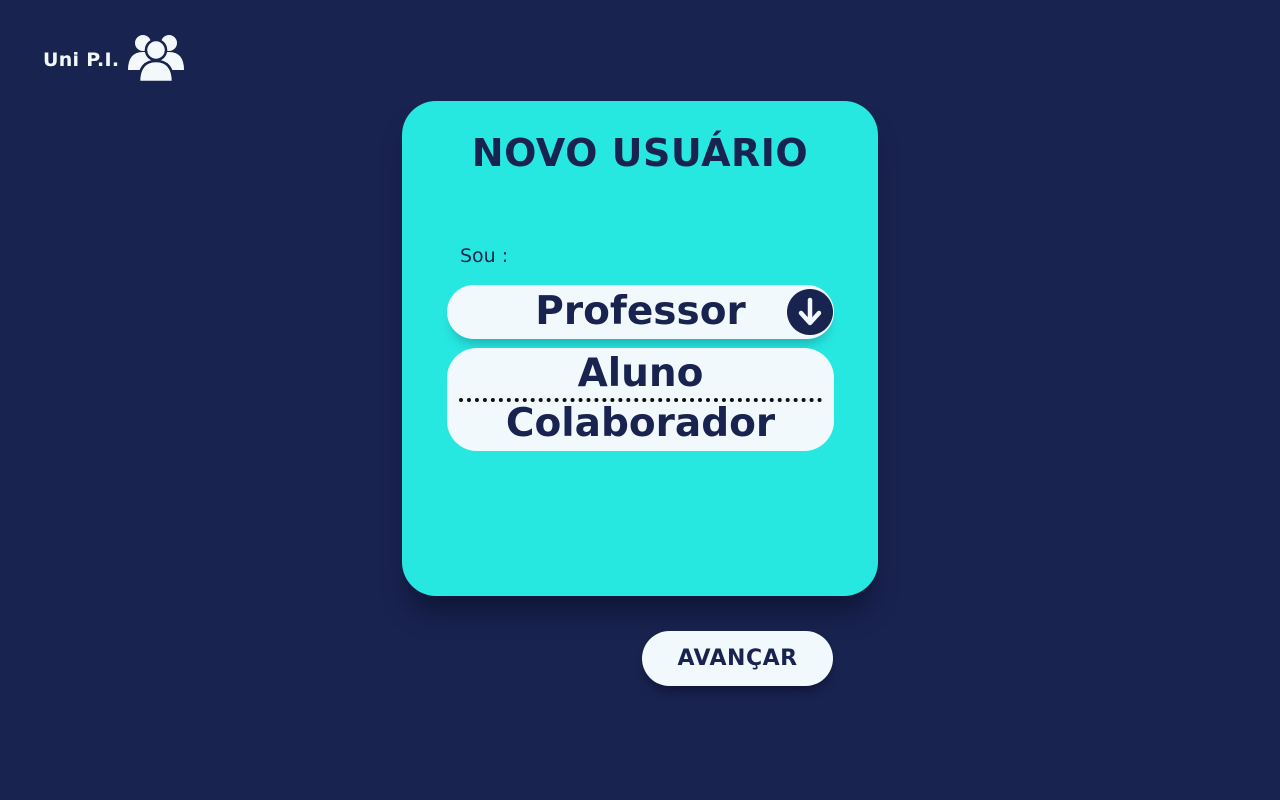 This screenshot has height=800, width=1280. I want to click on next-button: AVANÇAR, so click(737, 658).